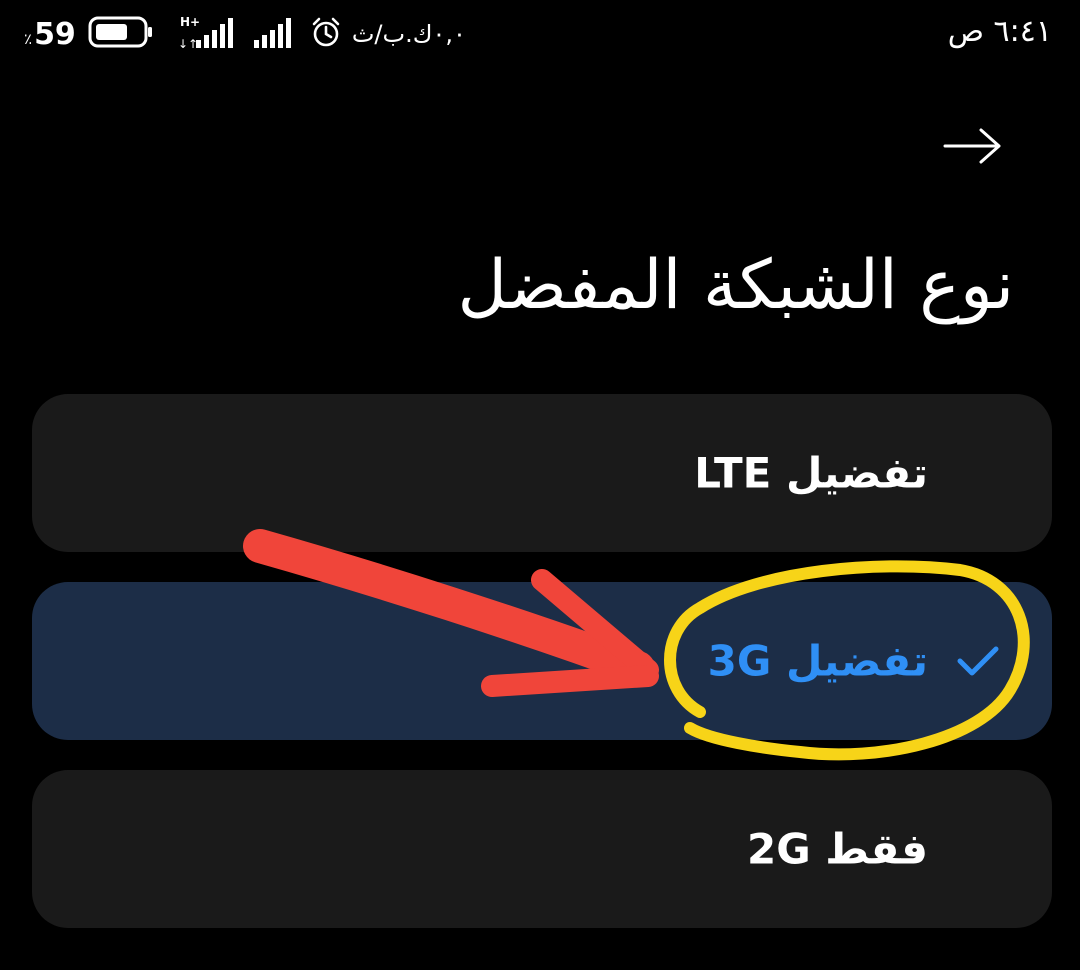 The image size is (1080, 970). I want to click on status-time: ٦:٤١ ص, so click(999, 31).